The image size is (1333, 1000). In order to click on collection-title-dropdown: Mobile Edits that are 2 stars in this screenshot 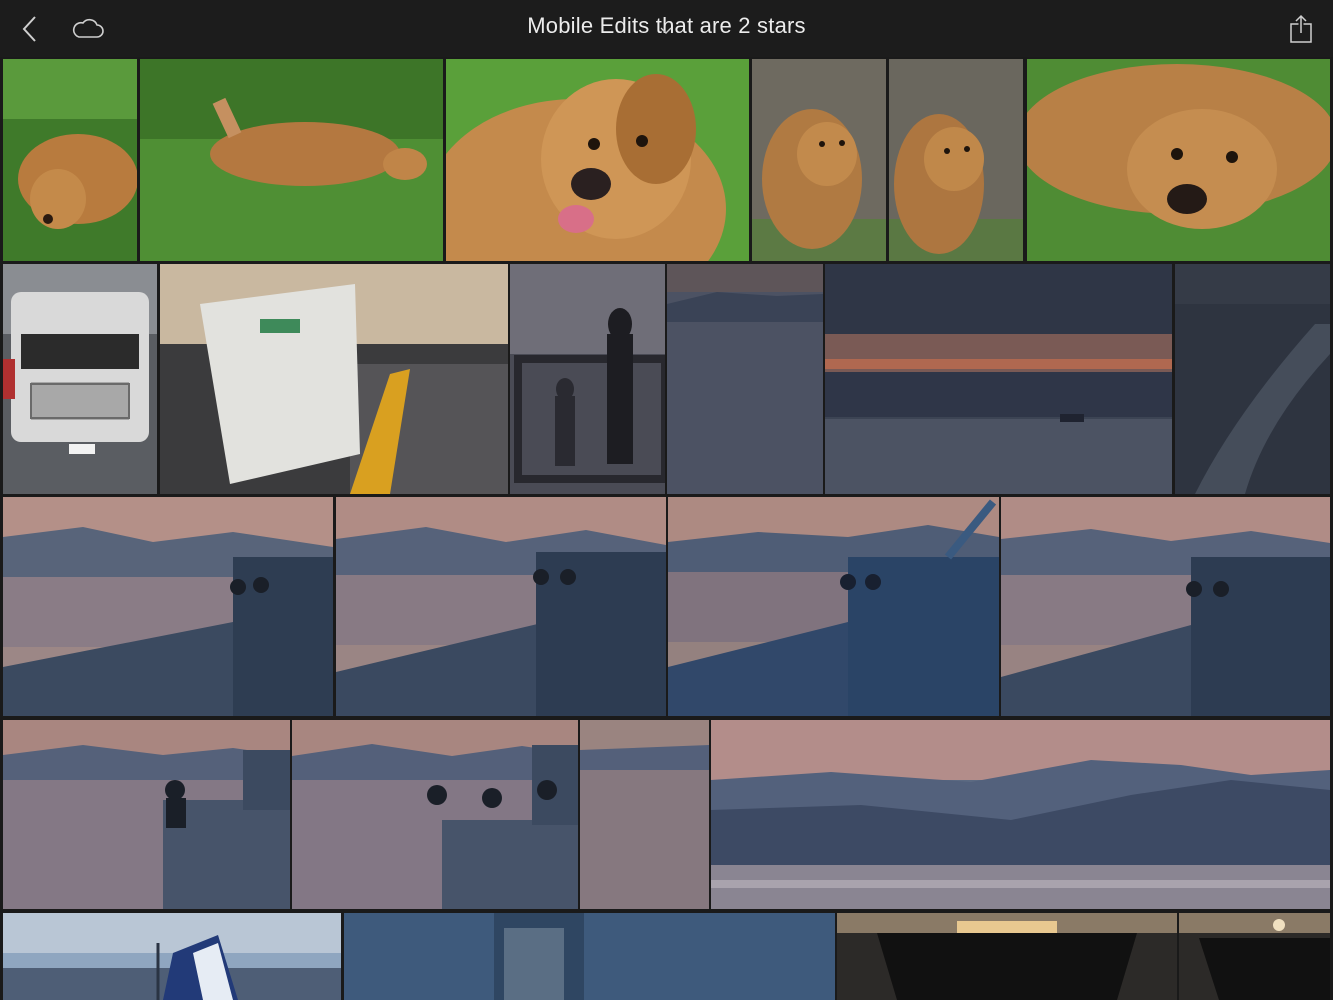, I will do `click(666, 26)`.